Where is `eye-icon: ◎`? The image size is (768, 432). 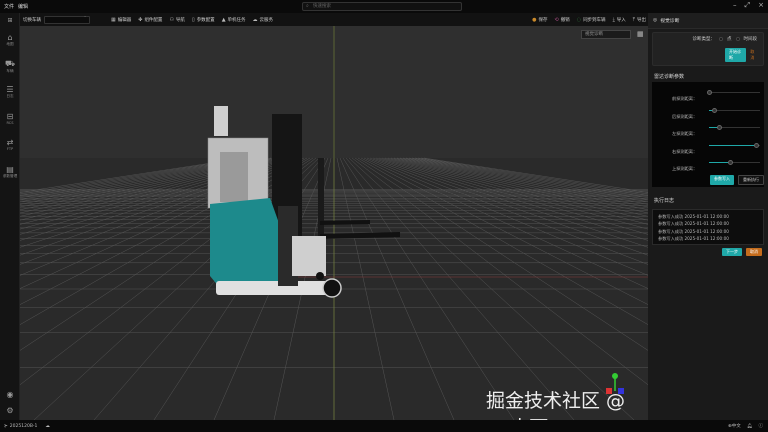 eye-icon: ◎ is located at coordinates (655, 20).